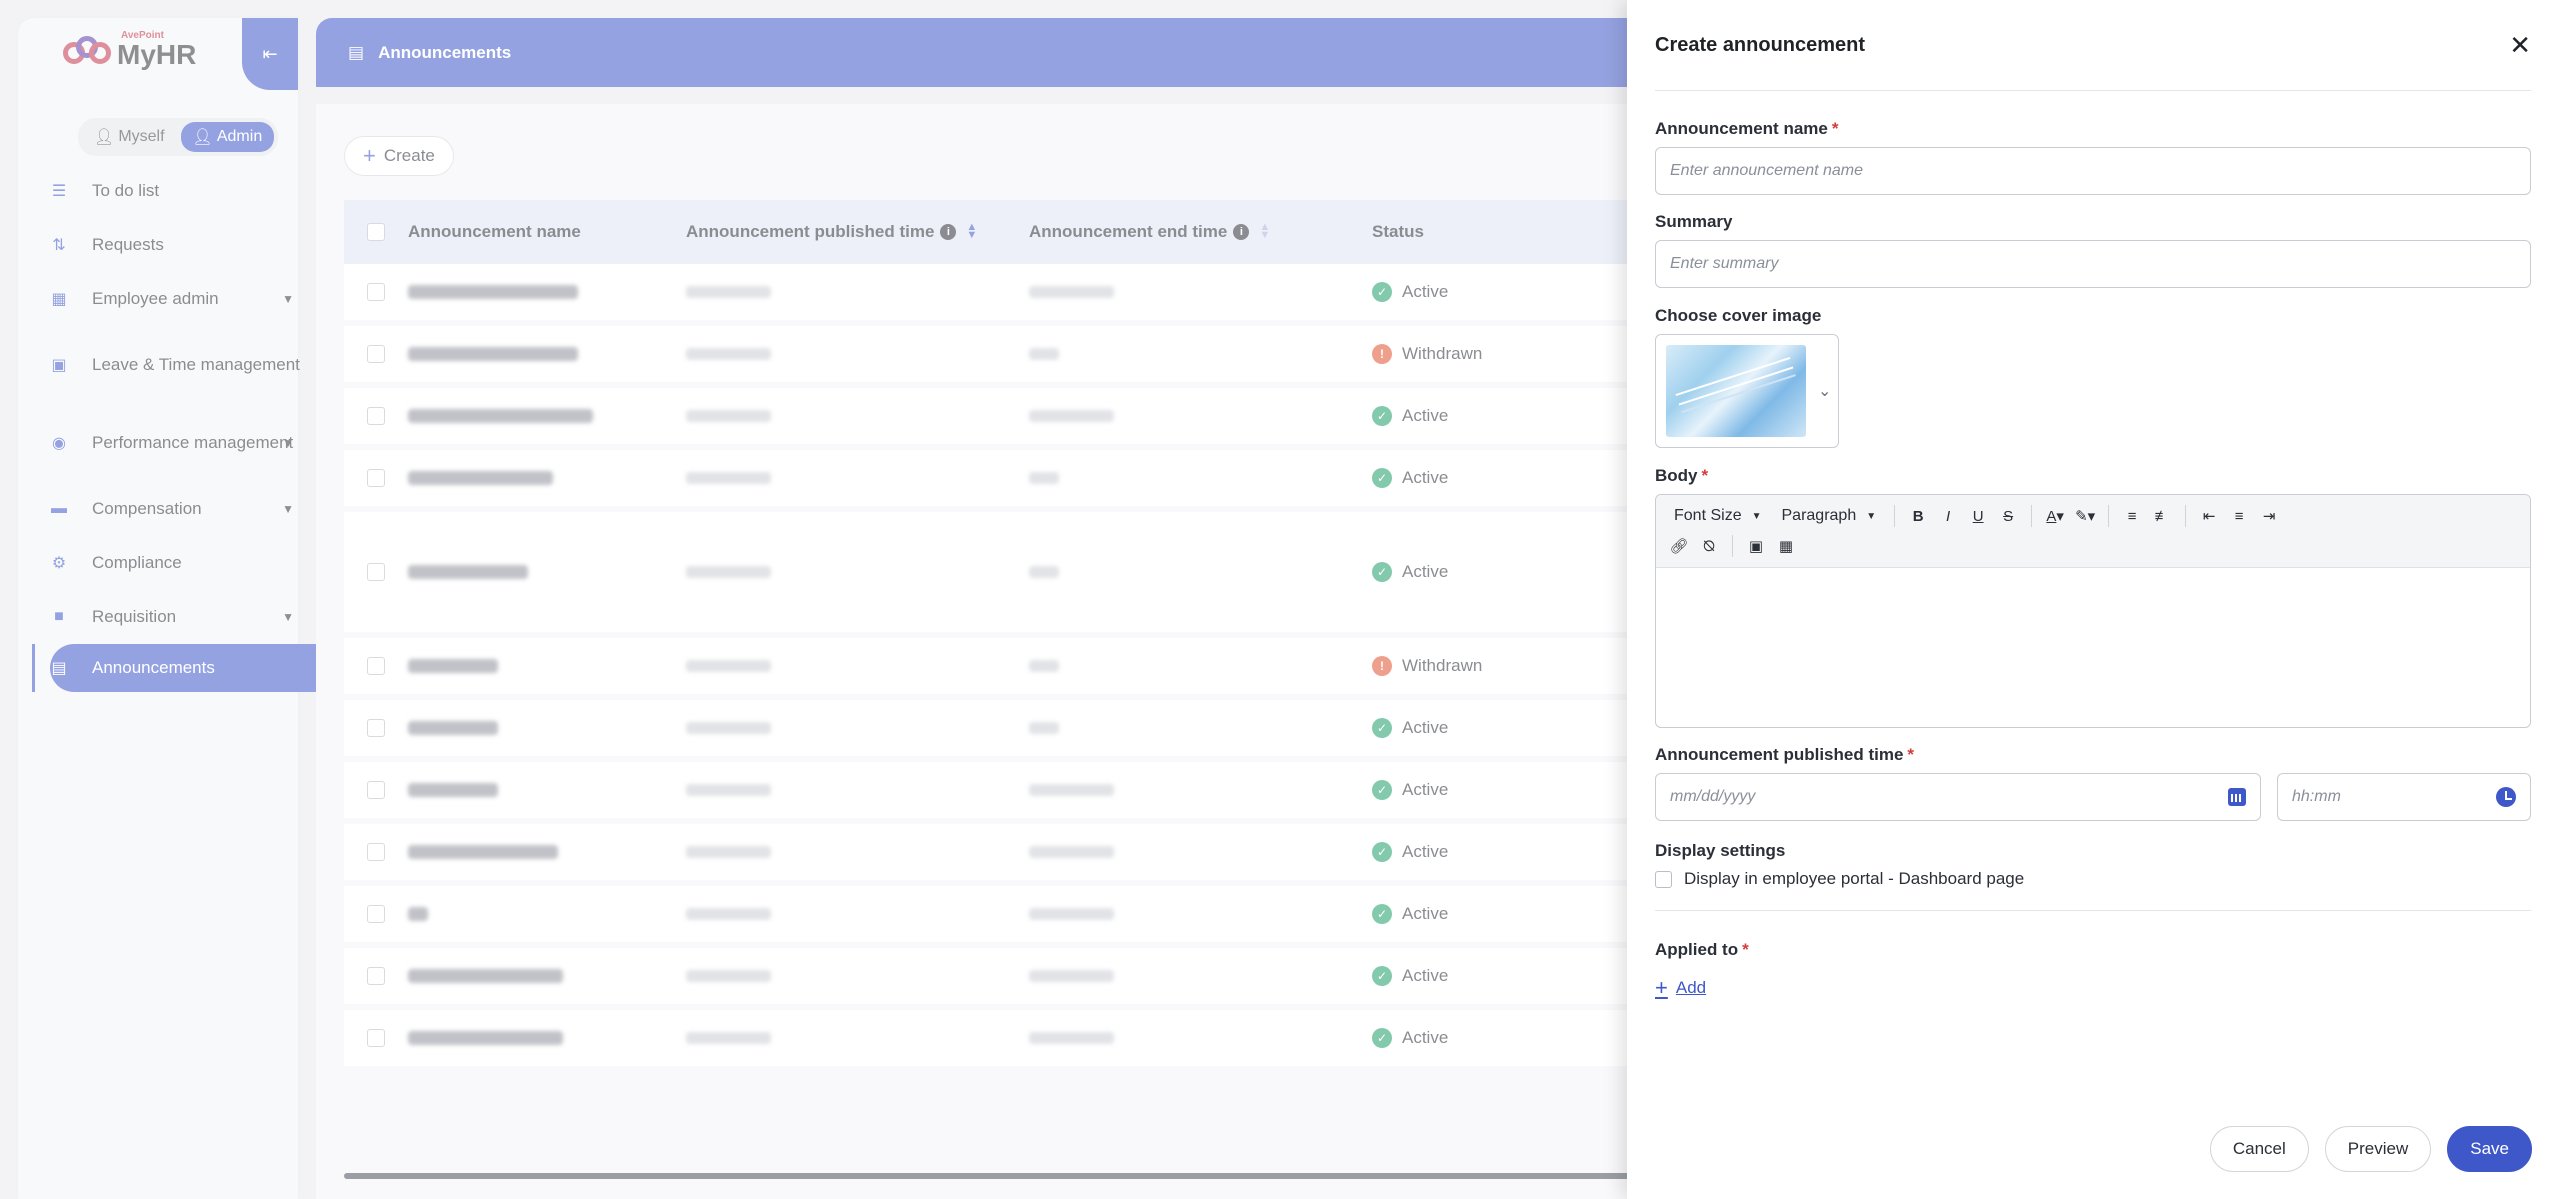 This screenshot has height=1199, width=2559. I want to click on table-icon: ▦, so click(1786, 546).